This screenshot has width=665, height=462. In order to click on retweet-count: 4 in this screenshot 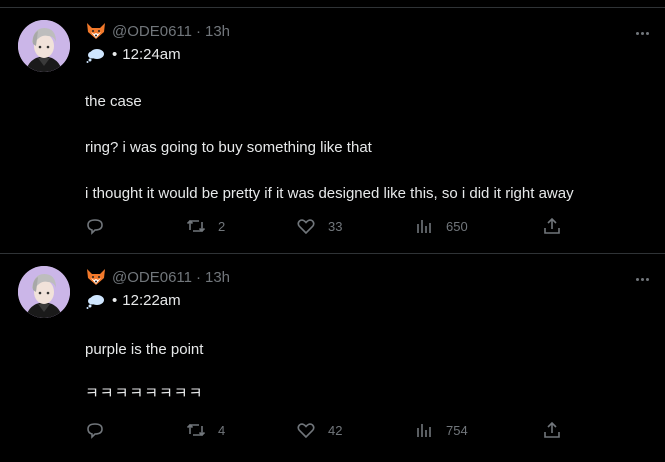, I will do `click(222, 430)`.